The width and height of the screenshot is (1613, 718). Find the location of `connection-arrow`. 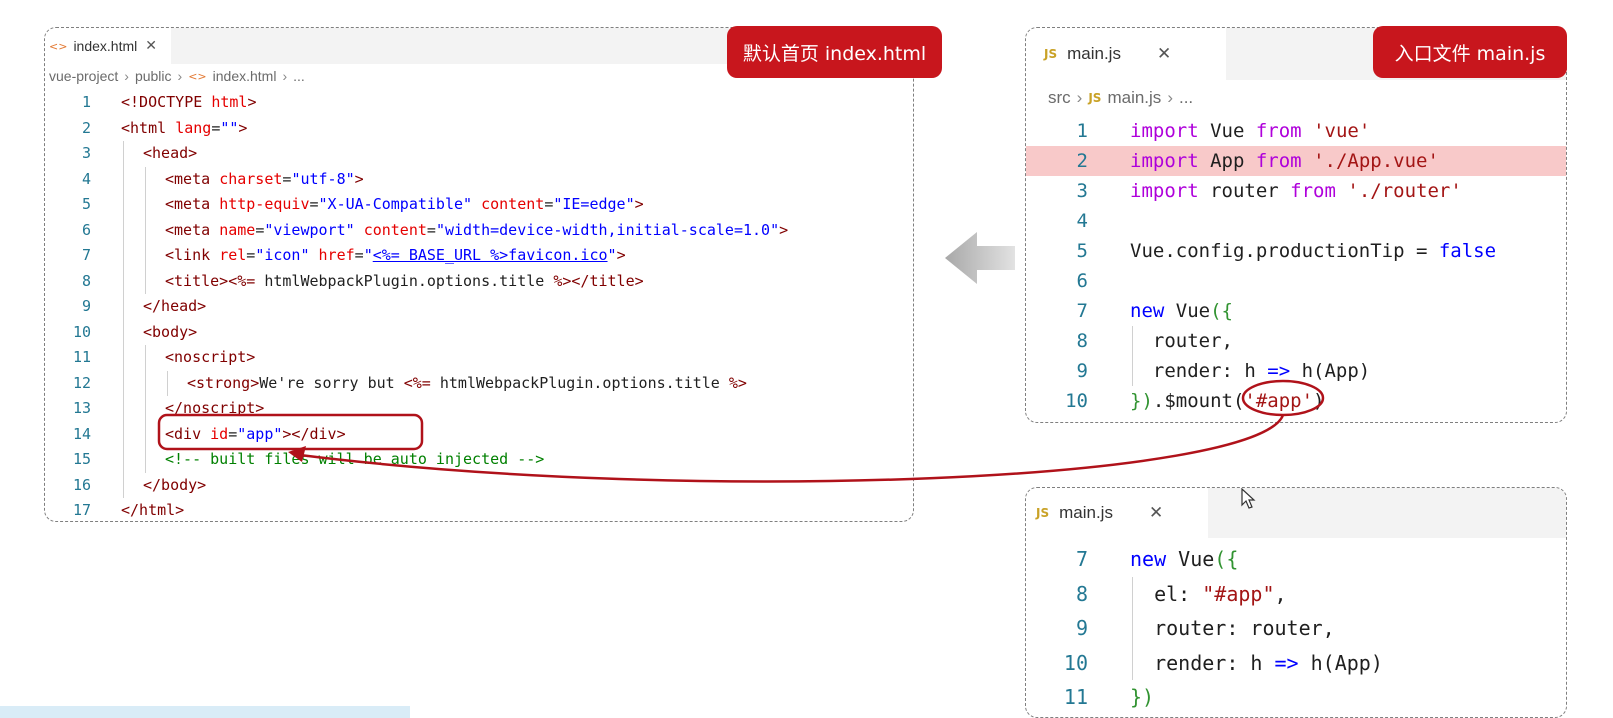

connection-arrow is located at coordinates (792, 448).